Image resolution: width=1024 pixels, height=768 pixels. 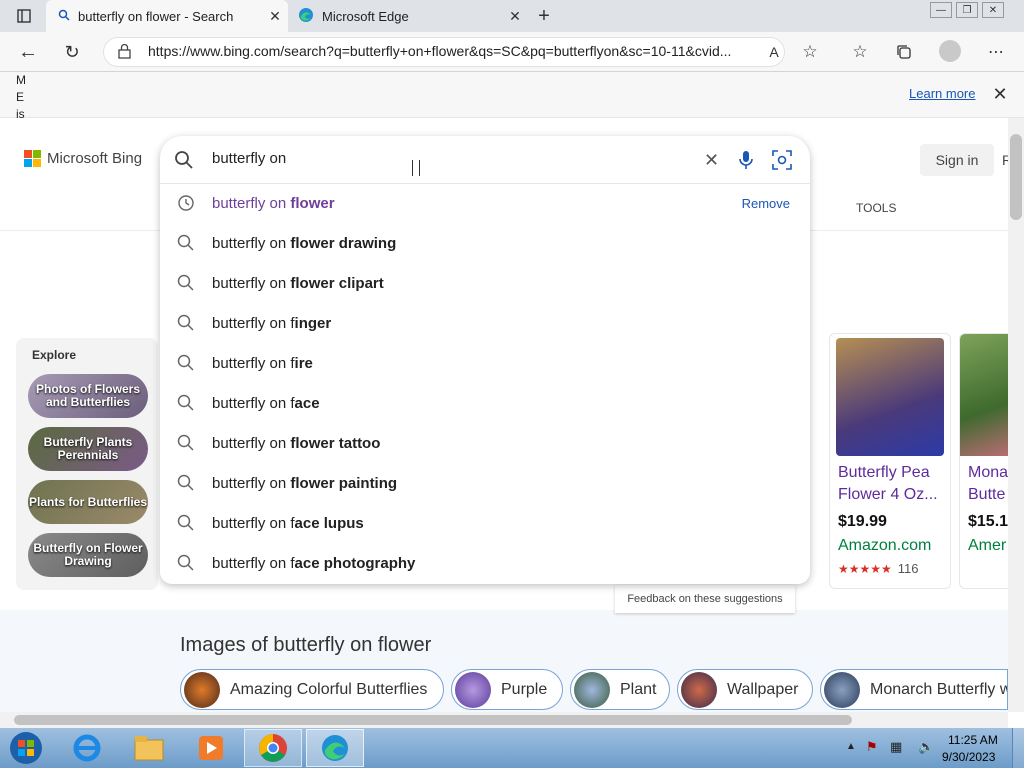 What do you see at coordinates (149, 748) in the screenshot?
I see `file-explorer-icon` at bounding box center [149, 748].